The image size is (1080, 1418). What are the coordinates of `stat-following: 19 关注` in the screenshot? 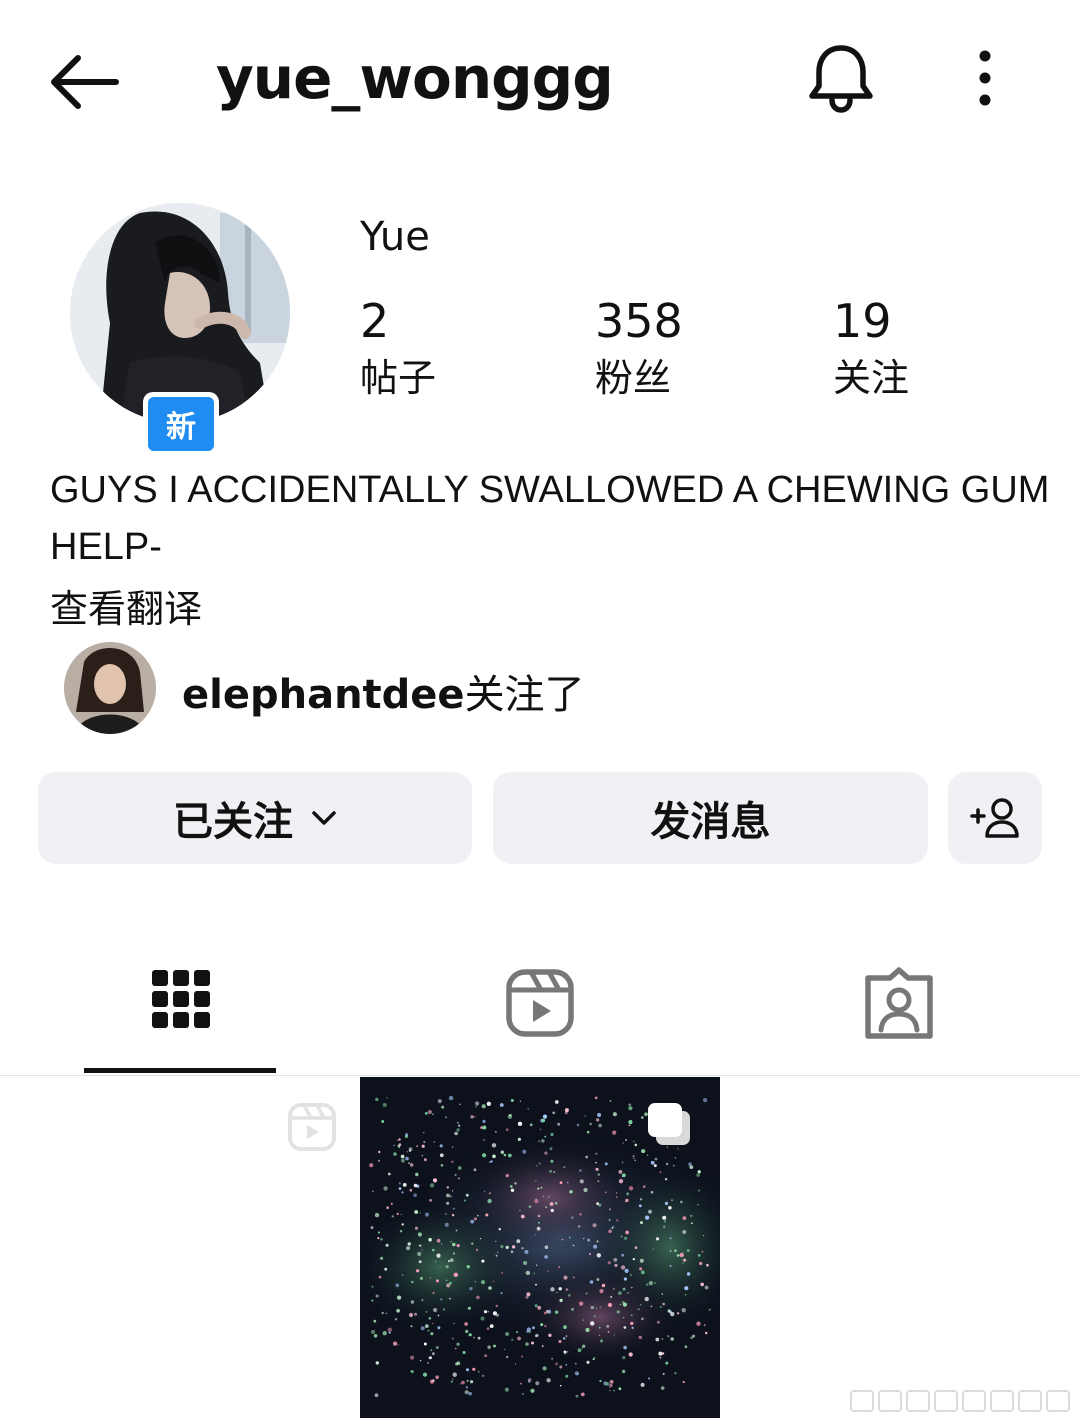 It's located at (871, 351).